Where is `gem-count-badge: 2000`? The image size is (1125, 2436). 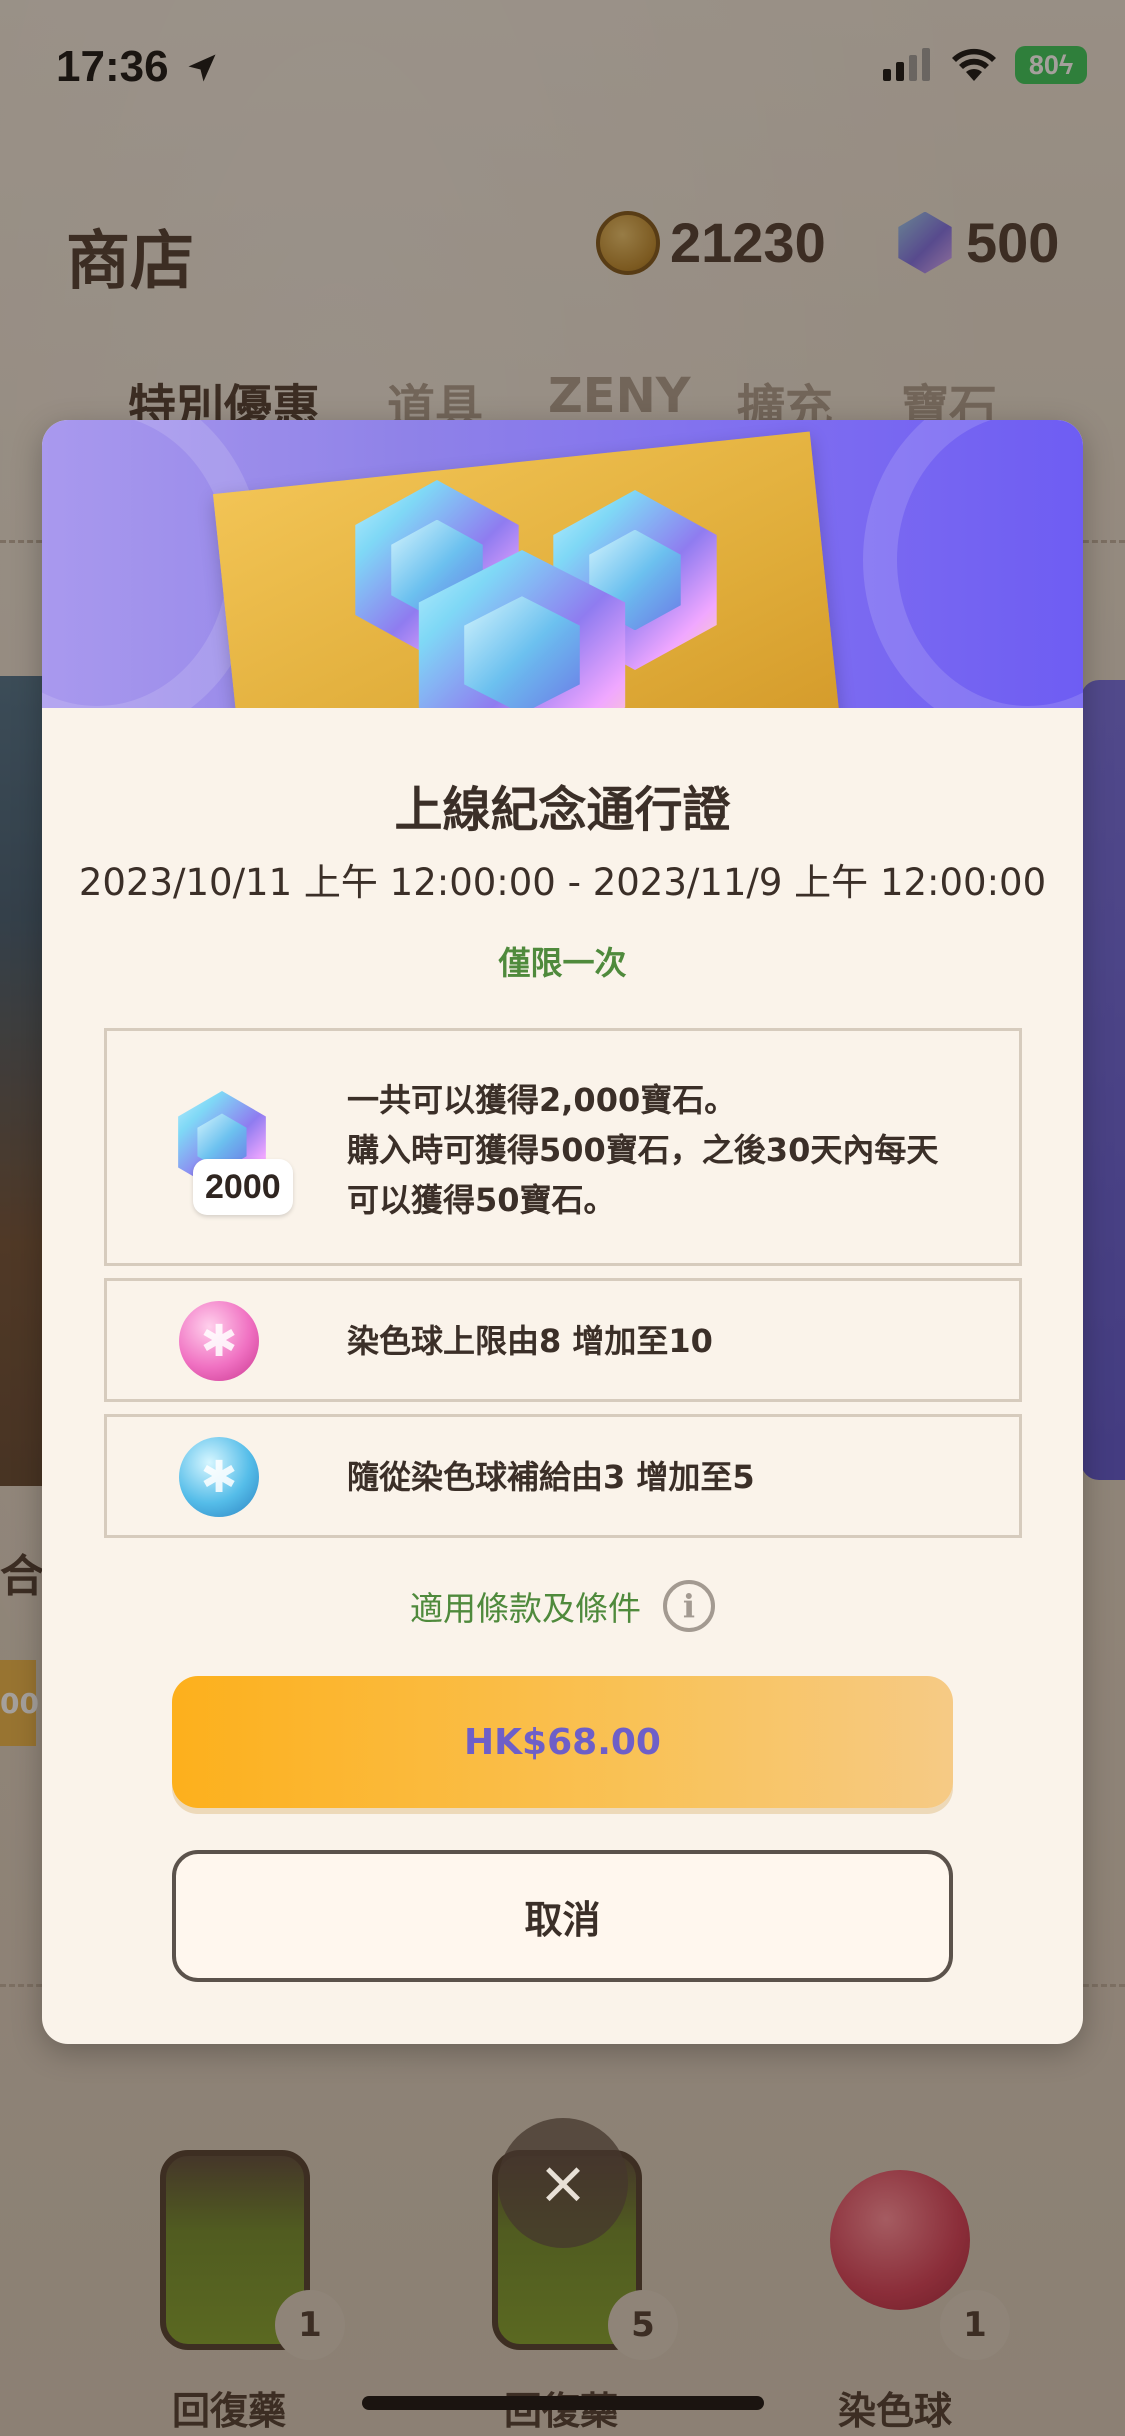 gem-count-badge: 2000 is located at coordinates (243, 1187).